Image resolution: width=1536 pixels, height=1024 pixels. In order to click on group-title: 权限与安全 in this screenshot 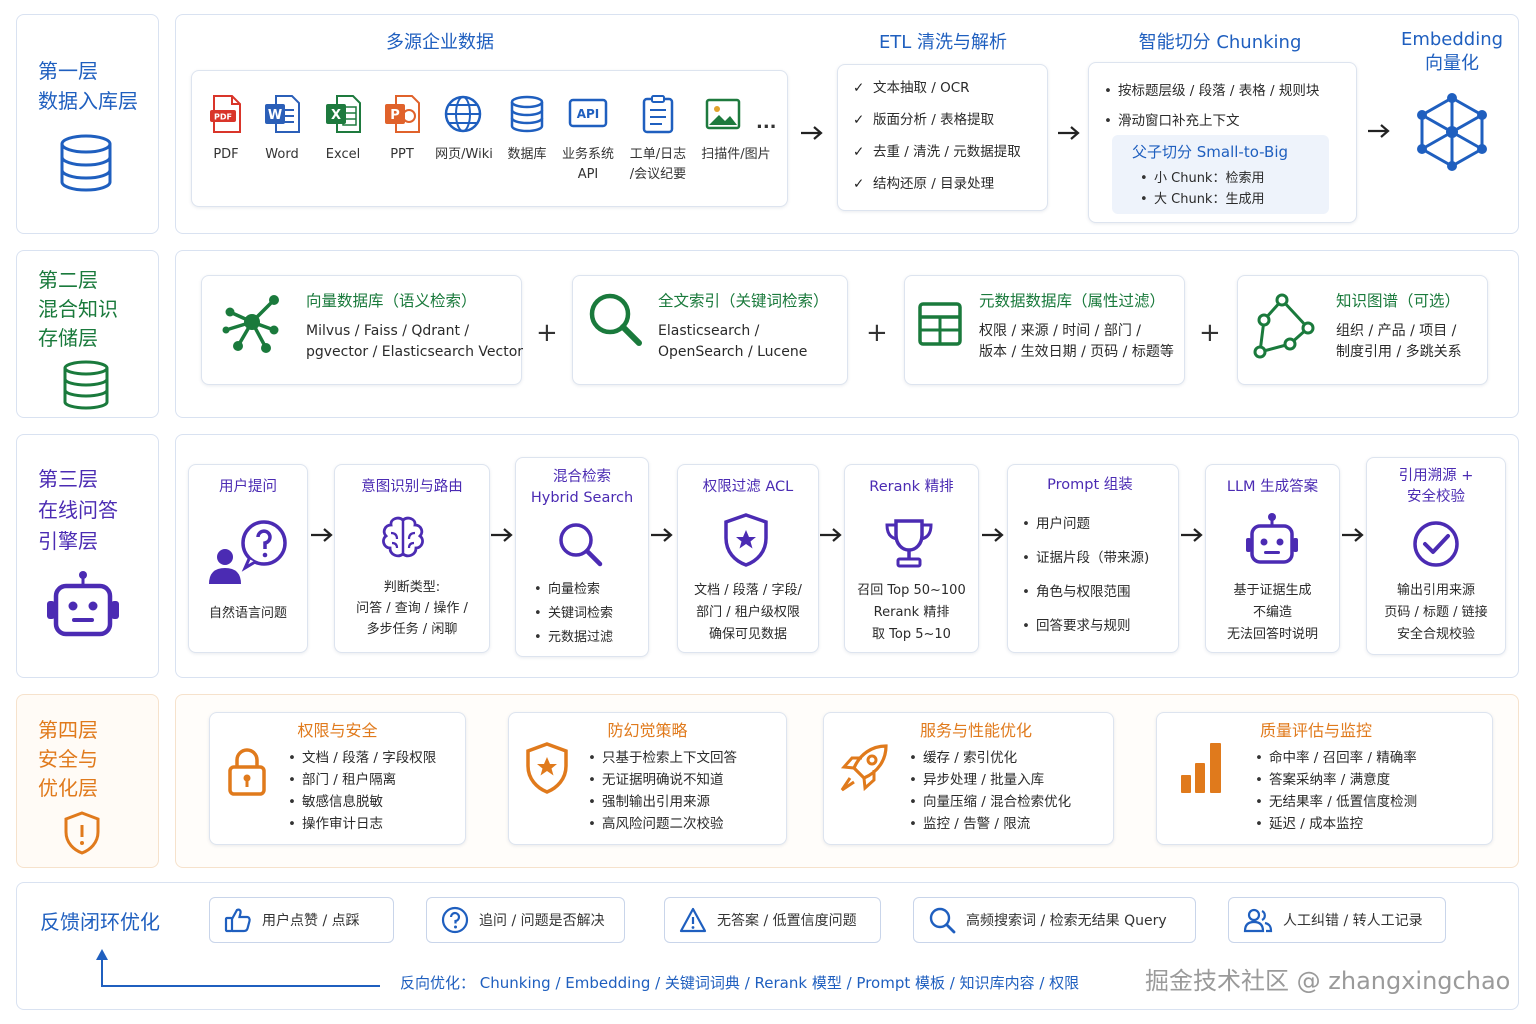, I will do `click(337, 730)`.